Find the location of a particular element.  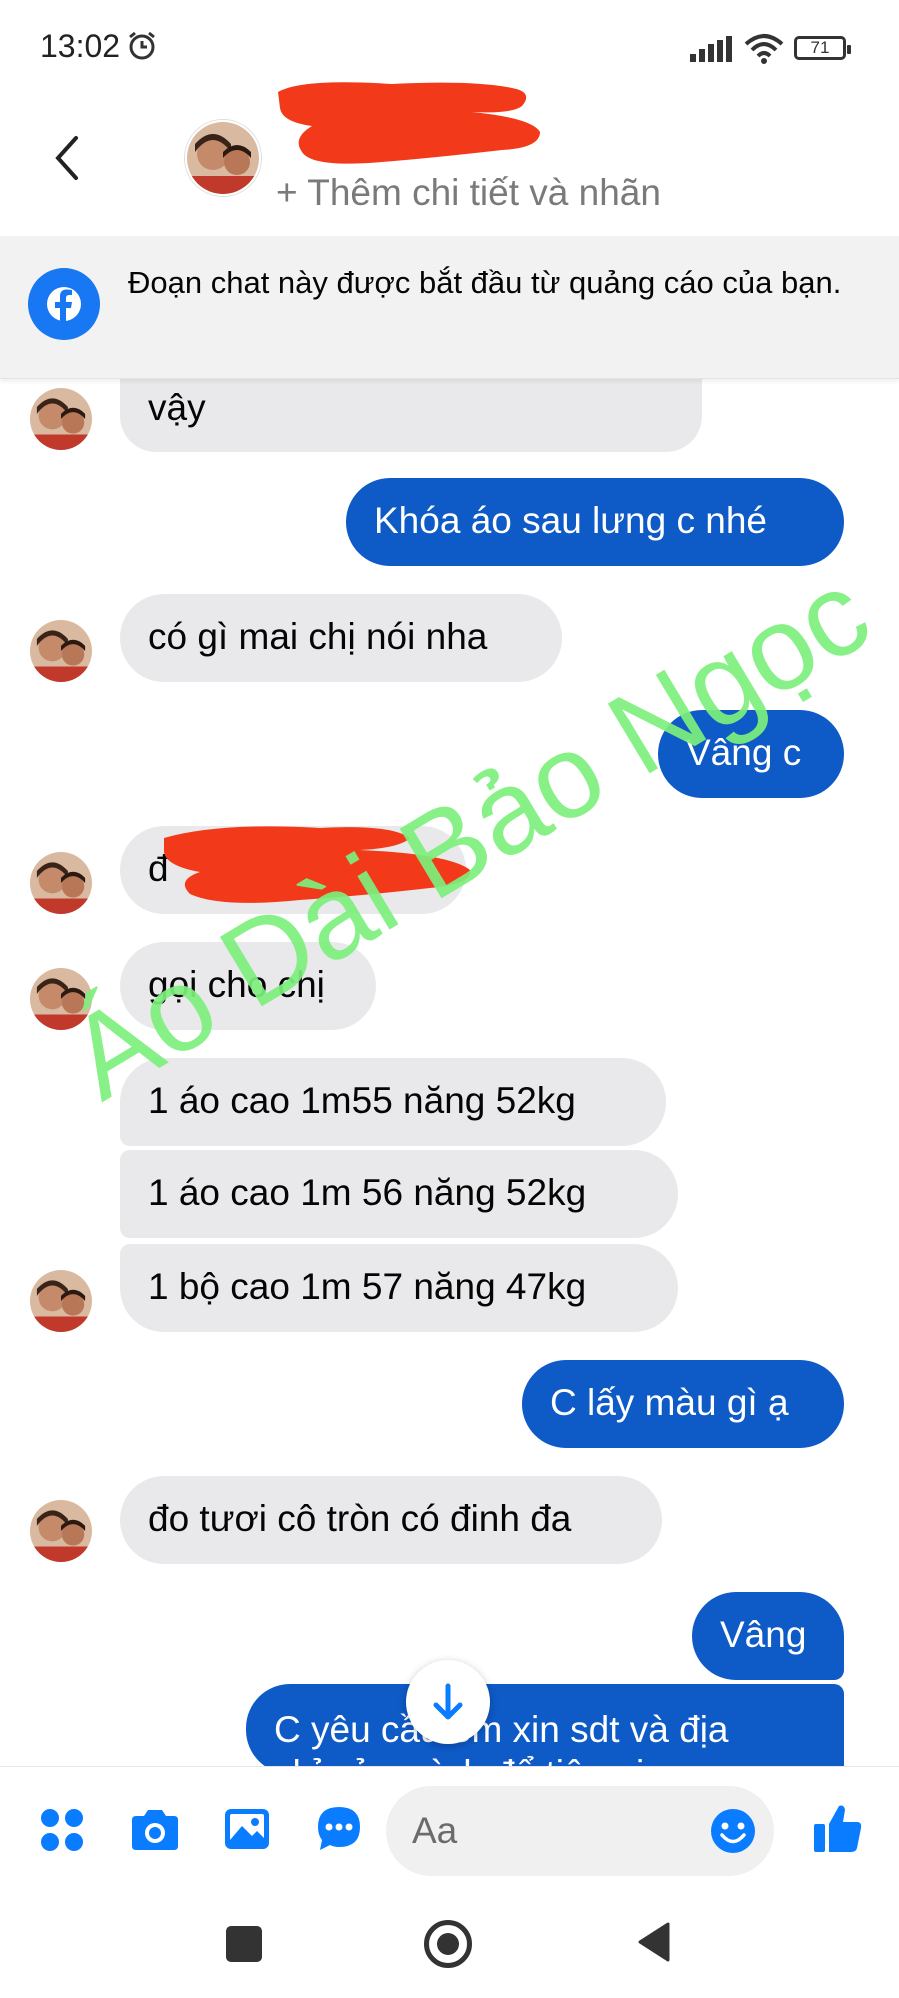

alarm-icon is located at coordinates (142, 45).